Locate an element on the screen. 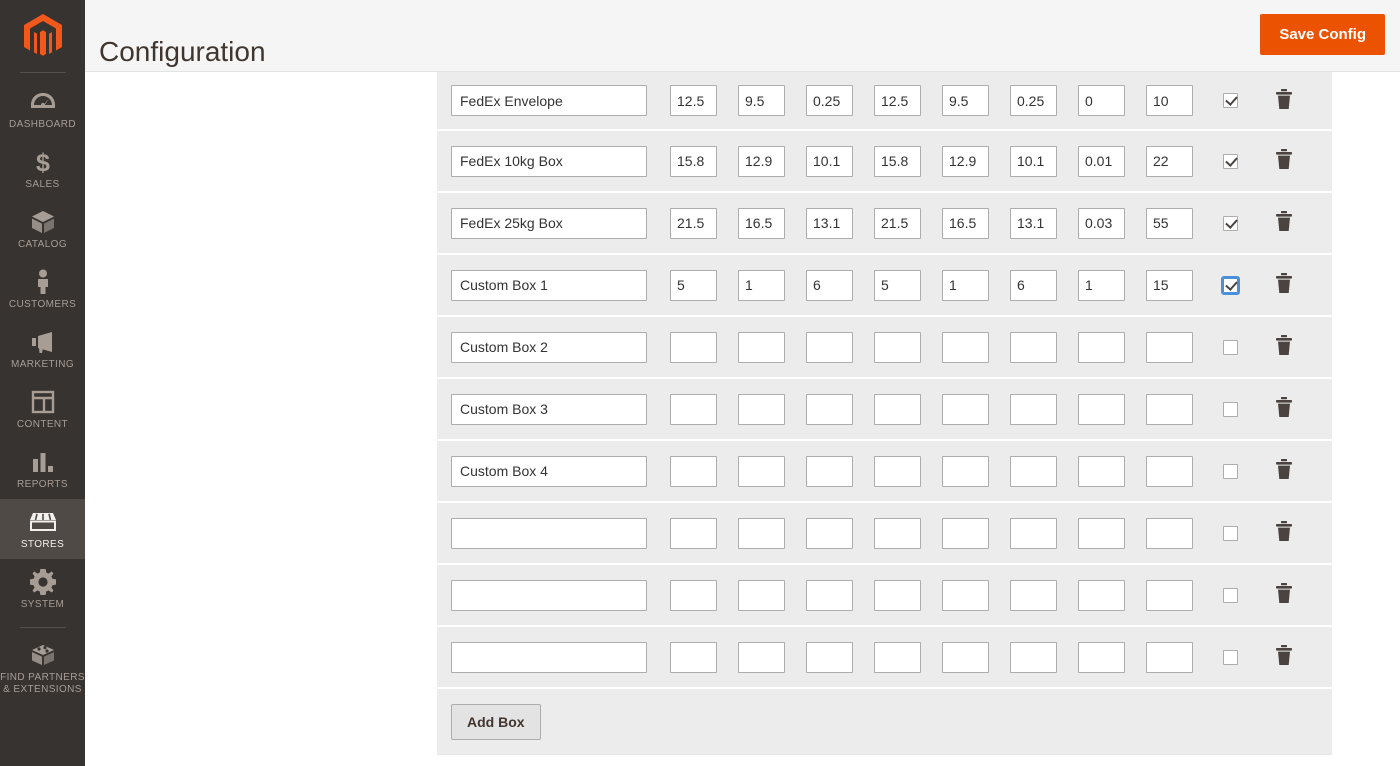 The height and width of the screenshot is (766, 1400). sidebar-item-catalog: CATALOG is located at coordinates (42, 229).